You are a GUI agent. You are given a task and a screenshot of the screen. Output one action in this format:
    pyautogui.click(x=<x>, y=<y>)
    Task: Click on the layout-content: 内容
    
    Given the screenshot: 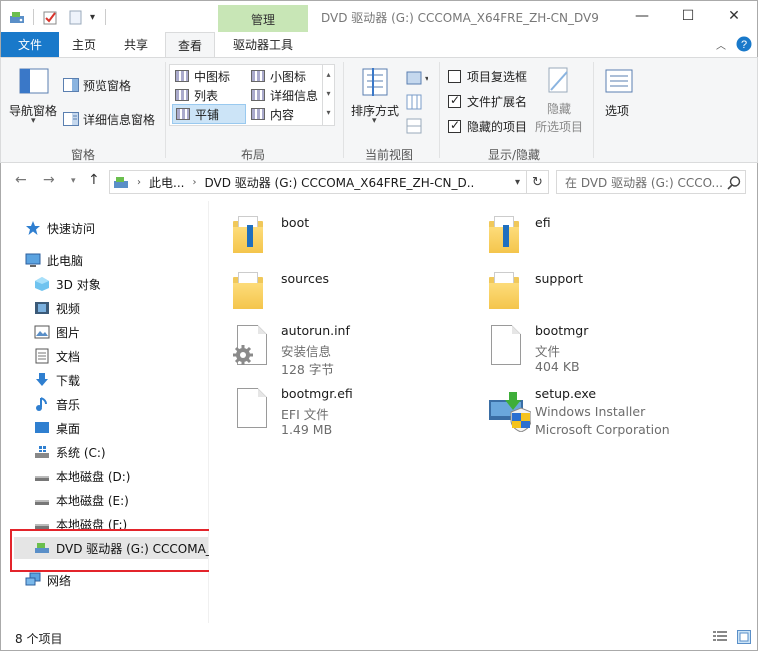 What is the action you would take?
    pyautogui.click(x=285, y=114)
    